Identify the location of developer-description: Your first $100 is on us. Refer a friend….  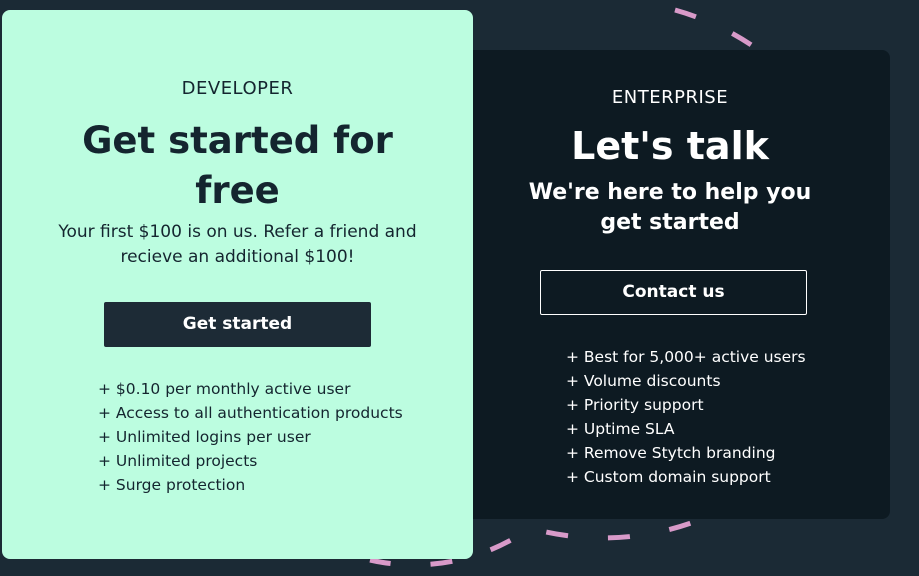
(237, 244).